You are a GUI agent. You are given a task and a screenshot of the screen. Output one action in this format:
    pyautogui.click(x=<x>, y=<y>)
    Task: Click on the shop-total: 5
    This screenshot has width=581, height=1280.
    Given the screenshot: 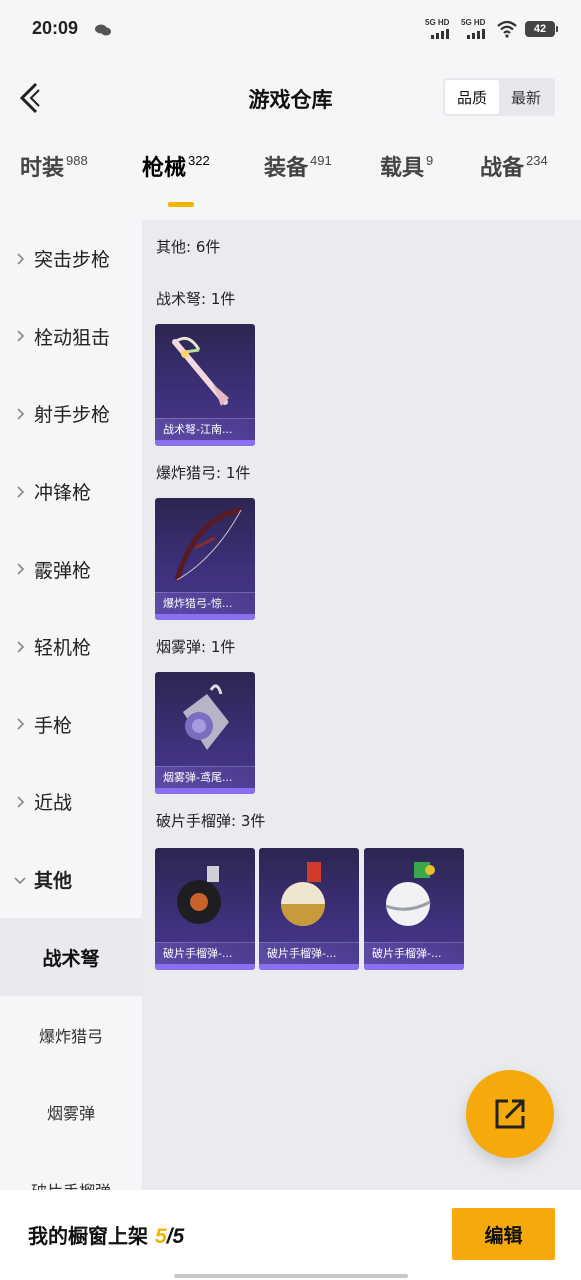 What is the action you would take?
    pyautogui.click(x=178, y=1236)
    